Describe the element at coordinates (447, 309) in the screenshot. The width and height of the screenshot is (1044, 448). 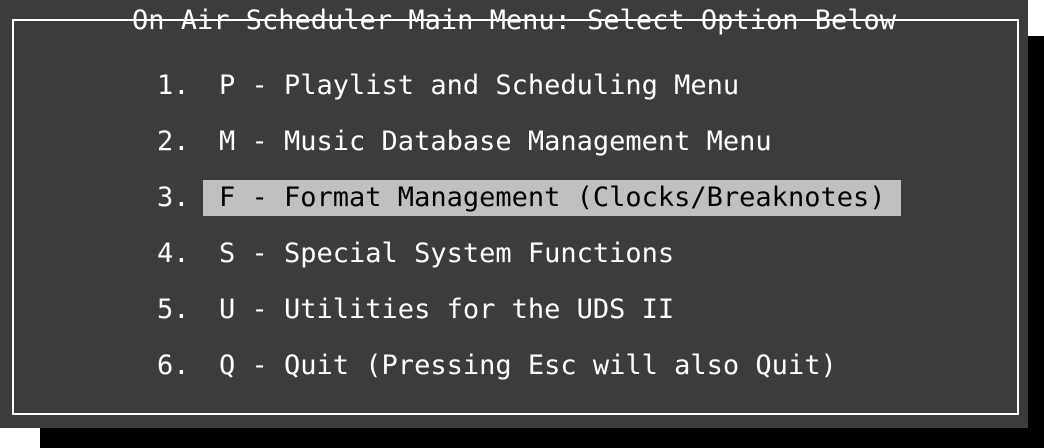
I see `menu-item-label: U - Utilities for the UDS II` at that location.